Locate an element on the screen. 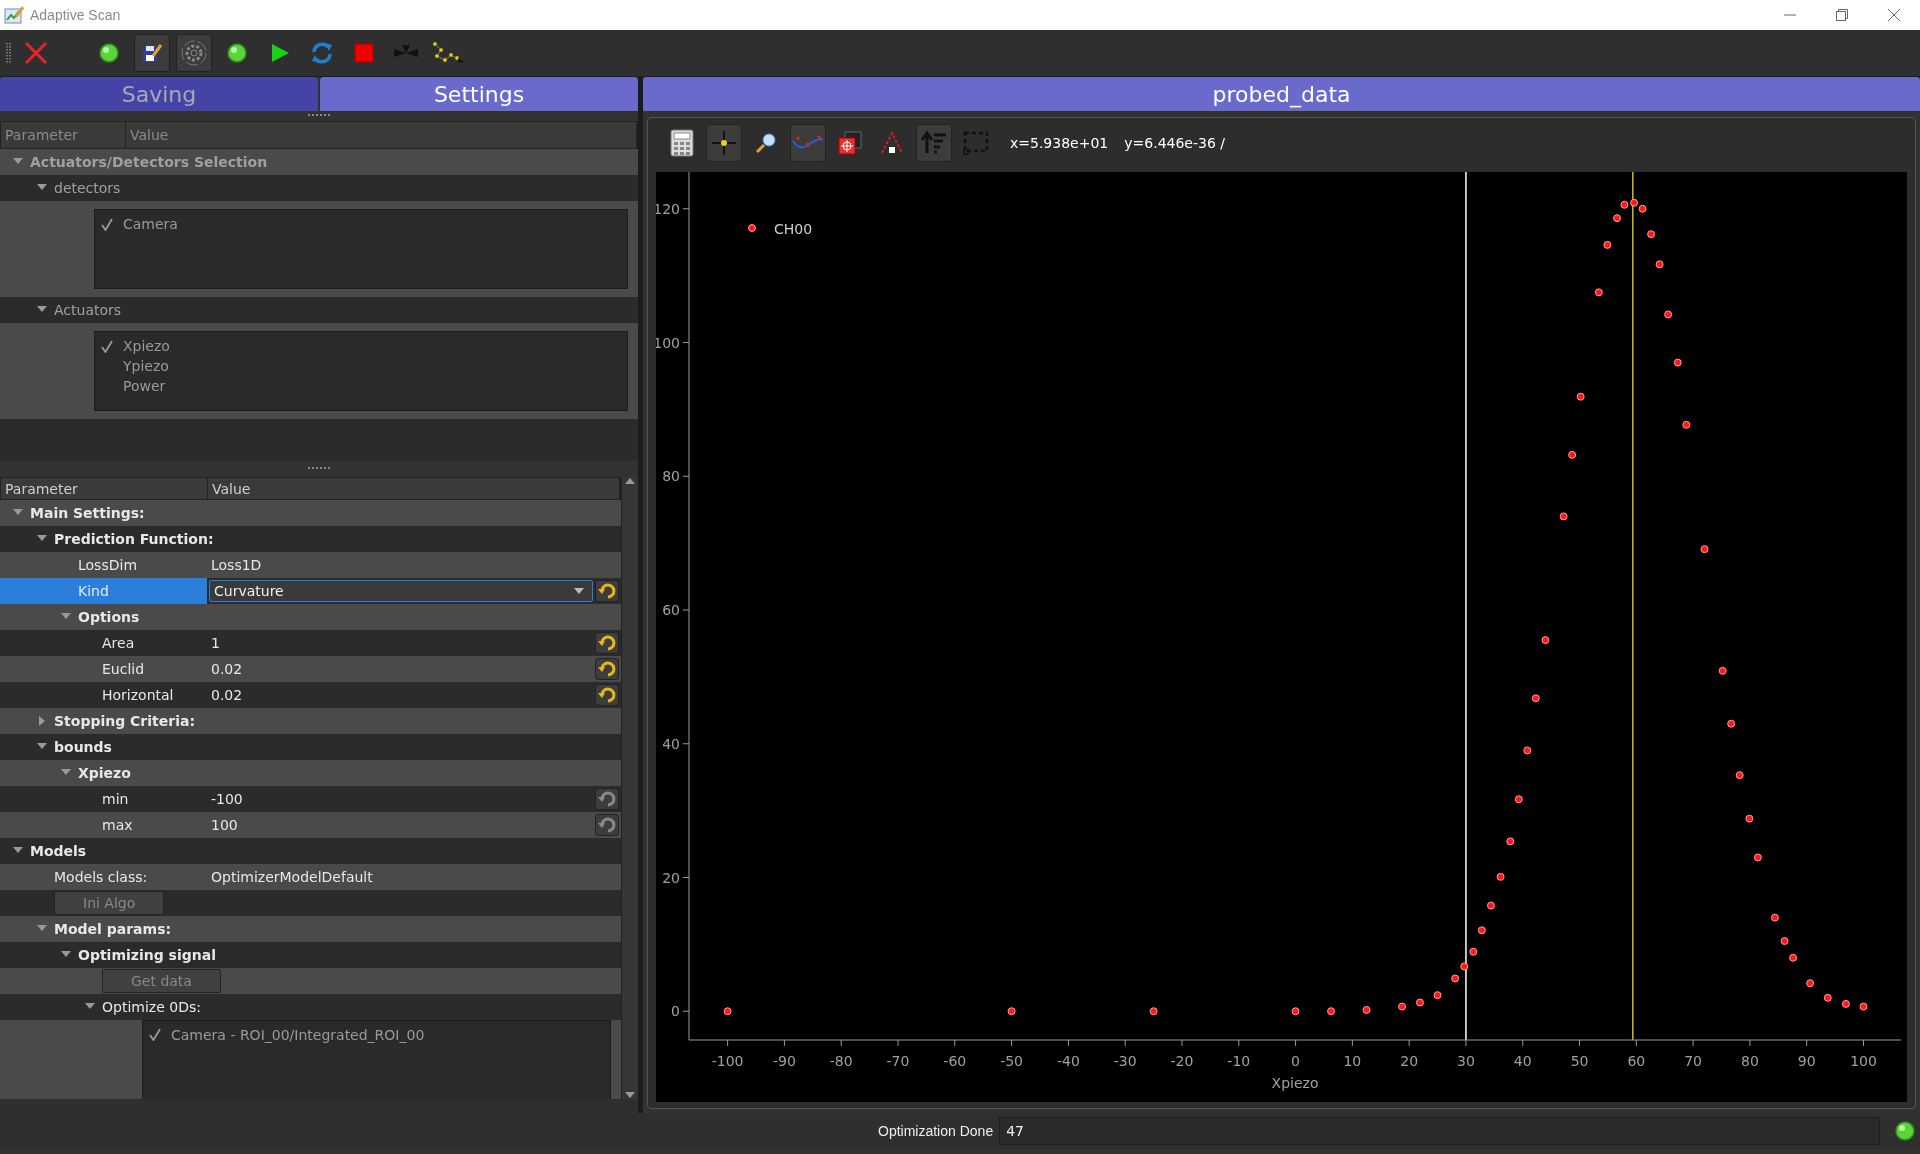 The width and height of the screenshot is (1920, 1154). axis-tick-label: 20 is located at coordinates (1409, 1061).